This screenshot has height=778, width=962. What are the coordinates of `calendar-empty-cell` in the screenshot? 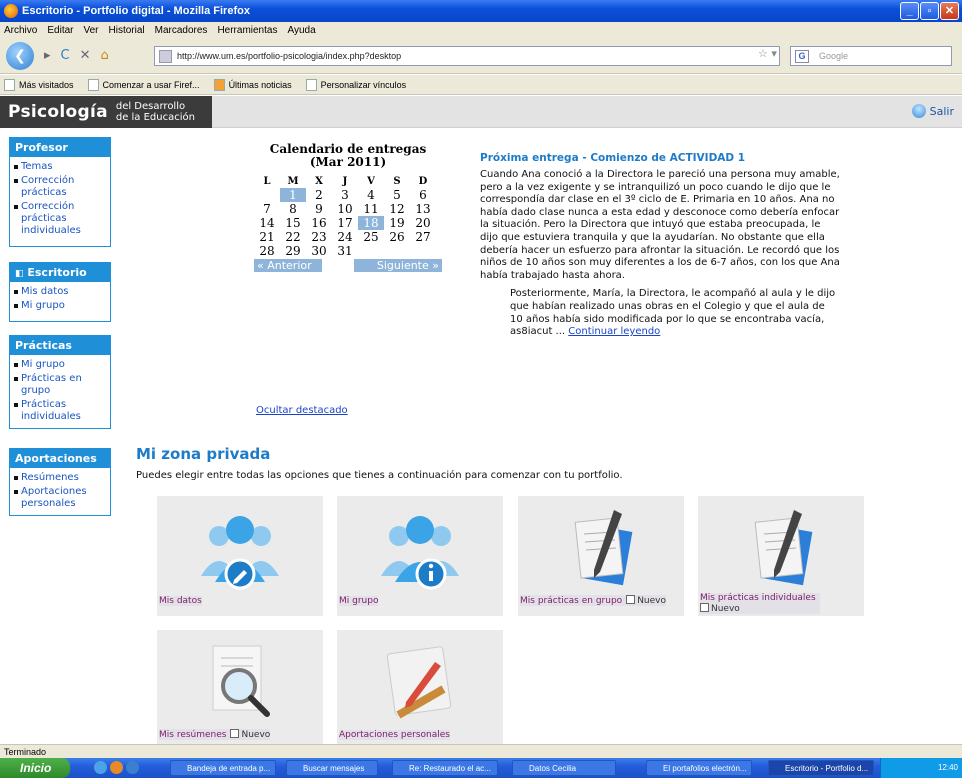 It's located at (267, 195).